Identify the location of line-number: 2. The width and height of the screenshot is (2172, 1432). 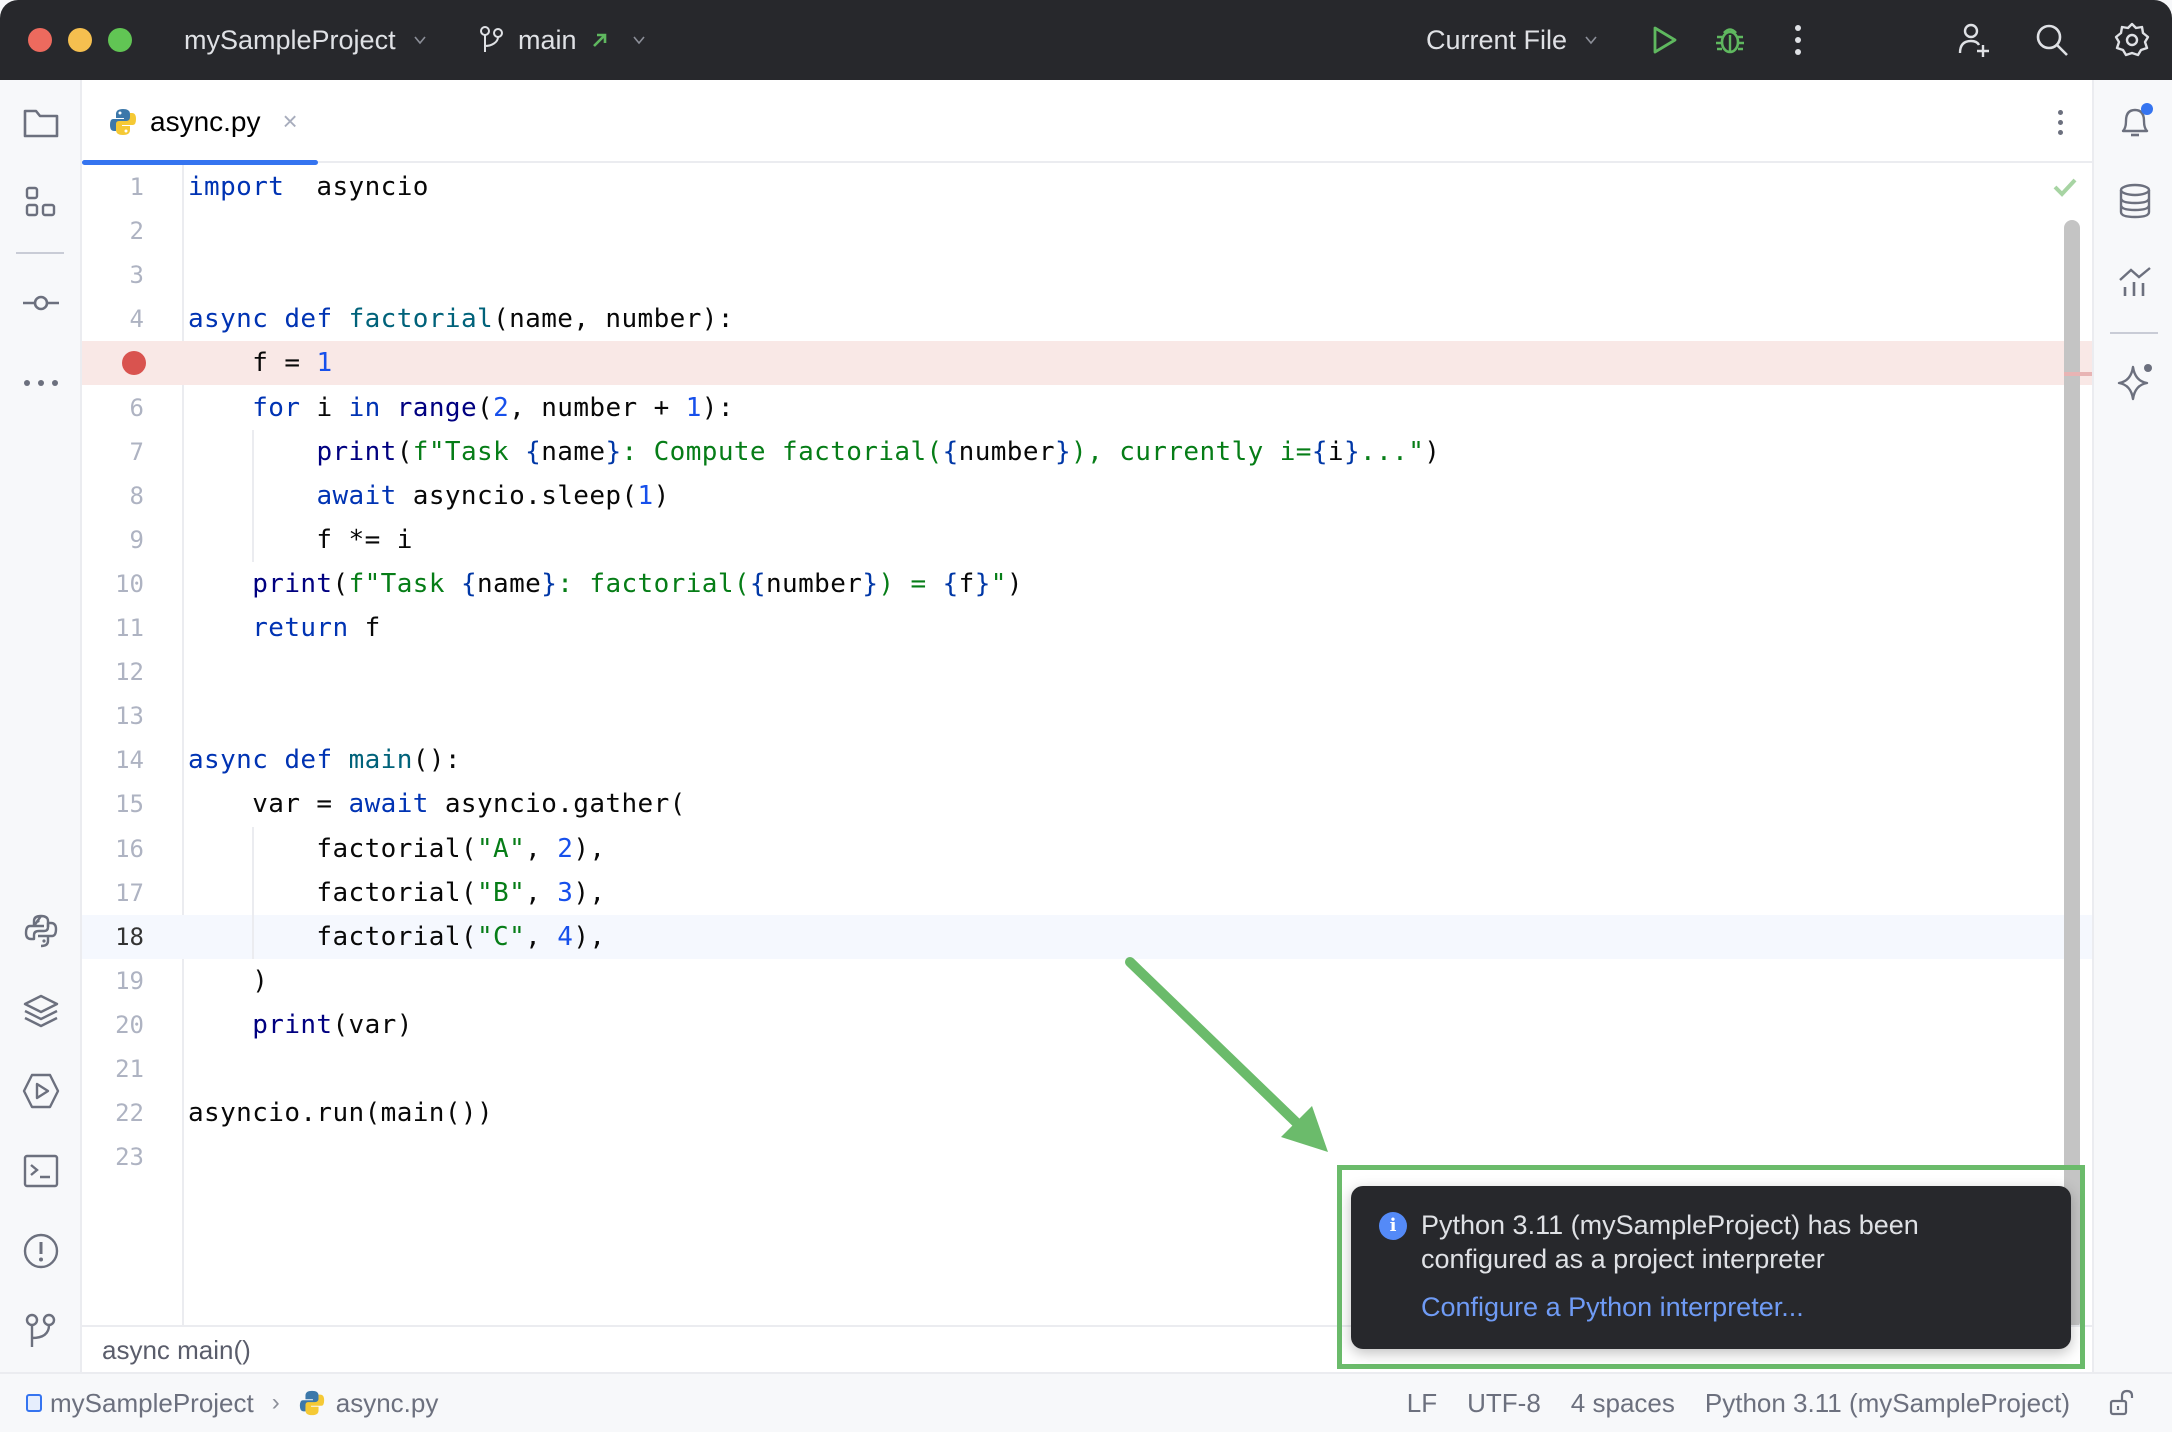
(113, 231).